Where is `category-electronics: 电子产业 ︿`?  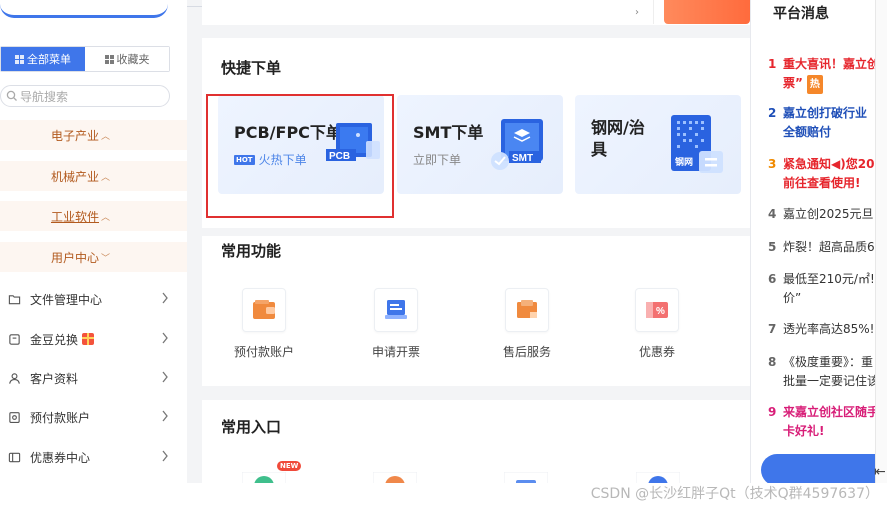 category-electronics: 电子产业 ︿ is located at coordinates (93, 135).